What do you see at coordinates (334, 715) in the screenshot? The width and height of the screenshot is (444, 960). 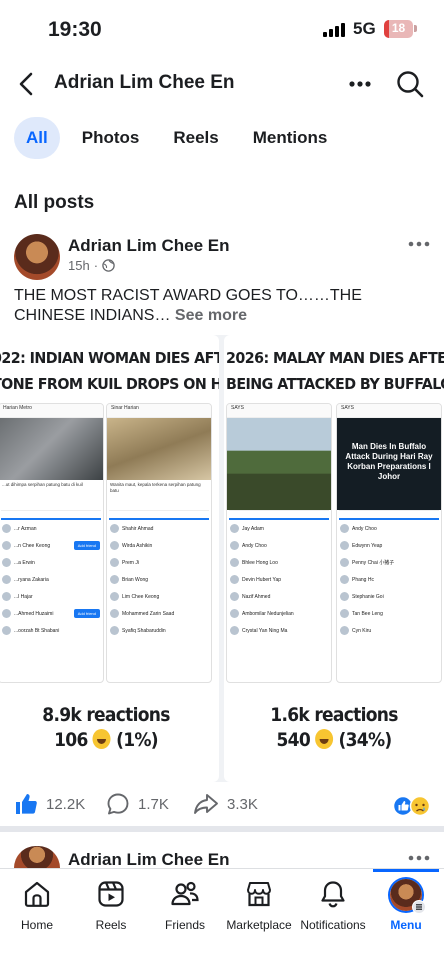 I see `image-right-reactions: 1.6k reactions` at bounding box center [334, 715].